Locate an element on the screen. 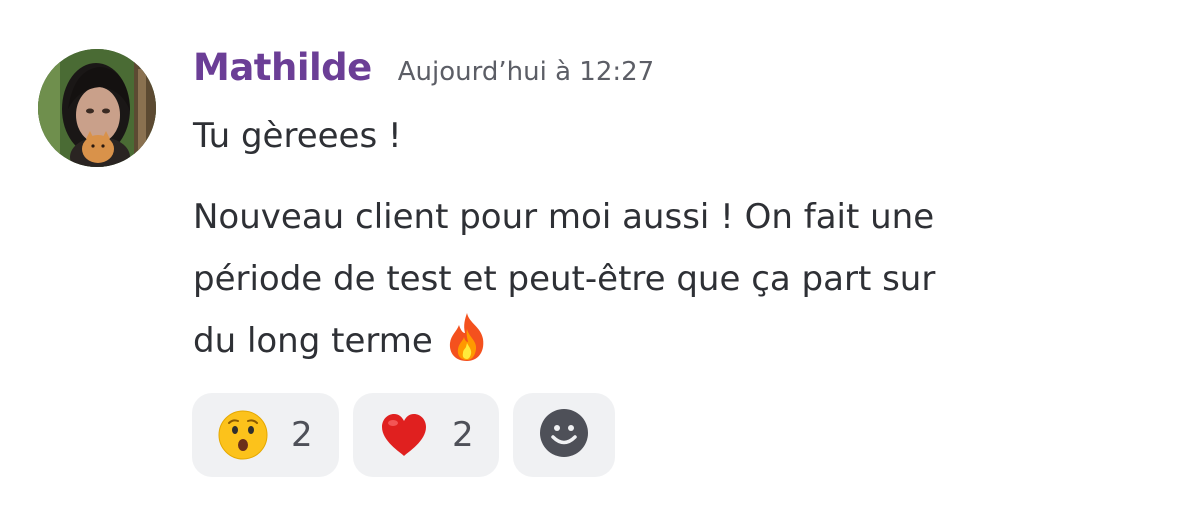 This screenshot has width=1179, height=511. red-heart-icon is located at coordinates (404, 435).